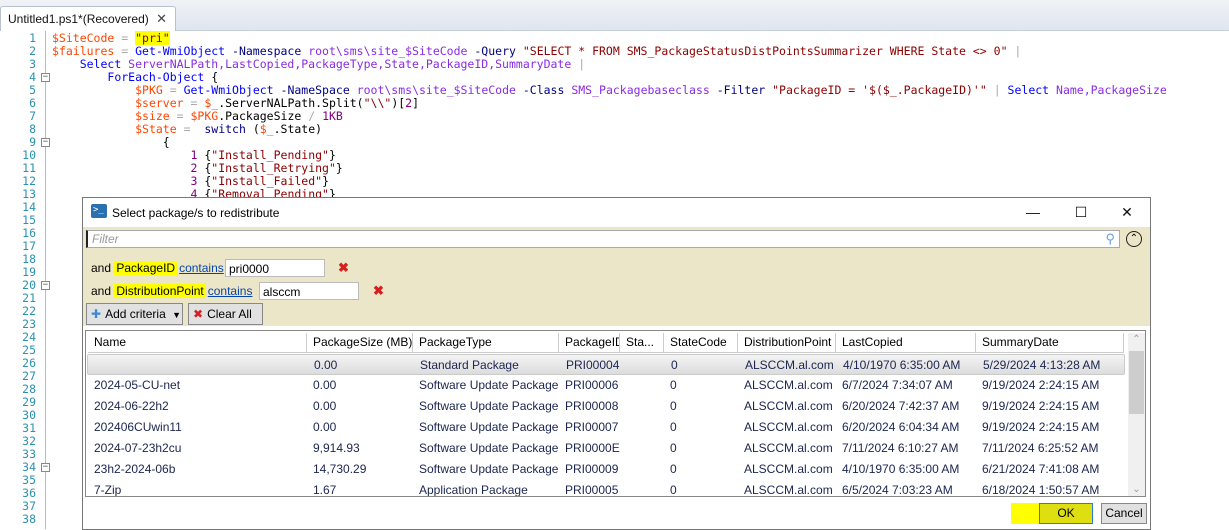 The height and width of the screenshot is (530, 1229). I want to click on code-token: "PackageID = '$($_.PackageID)'", so click(876, 90).